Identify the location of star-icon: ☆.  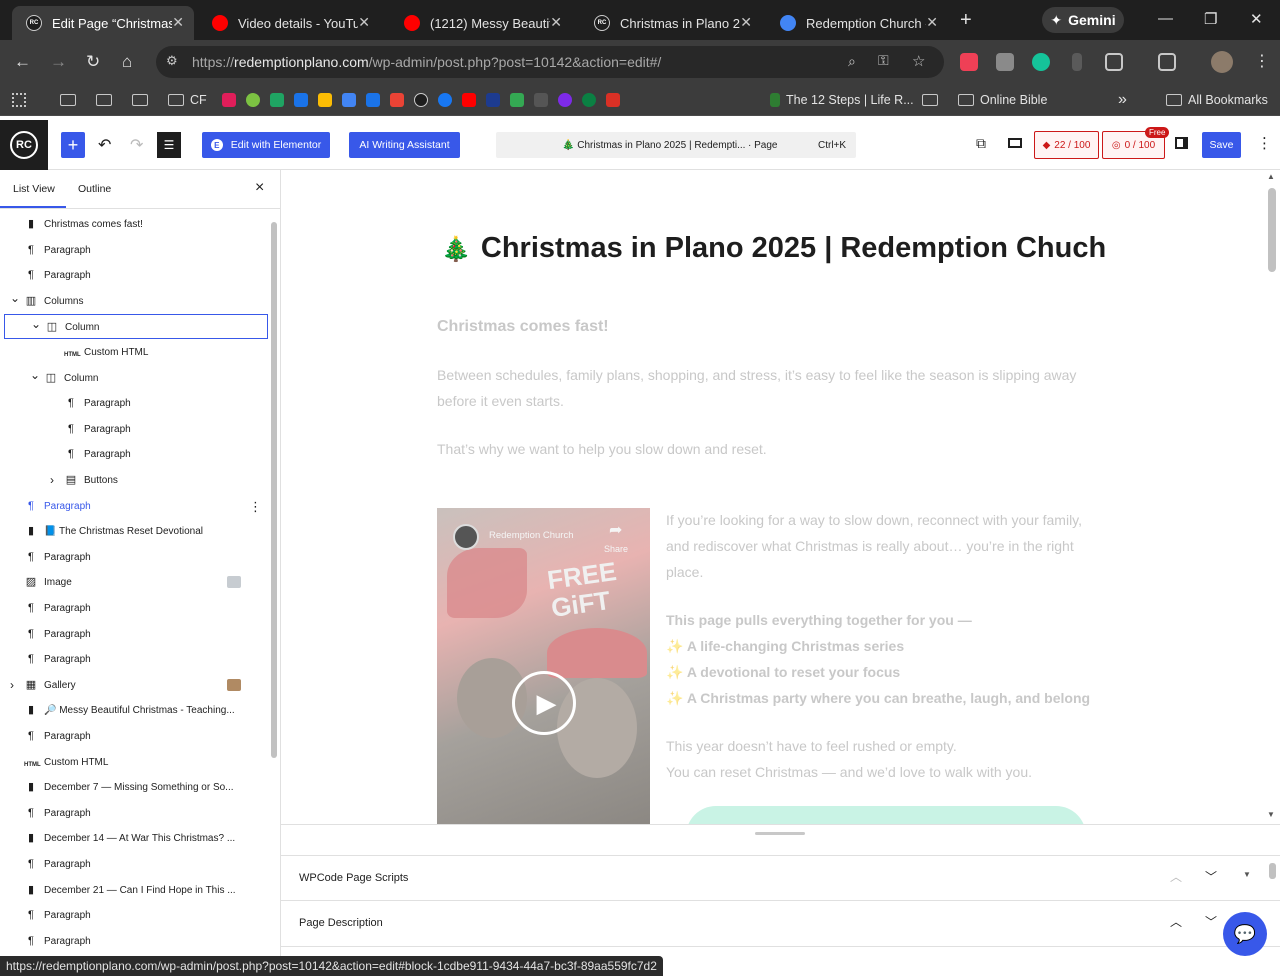
(918, 61).